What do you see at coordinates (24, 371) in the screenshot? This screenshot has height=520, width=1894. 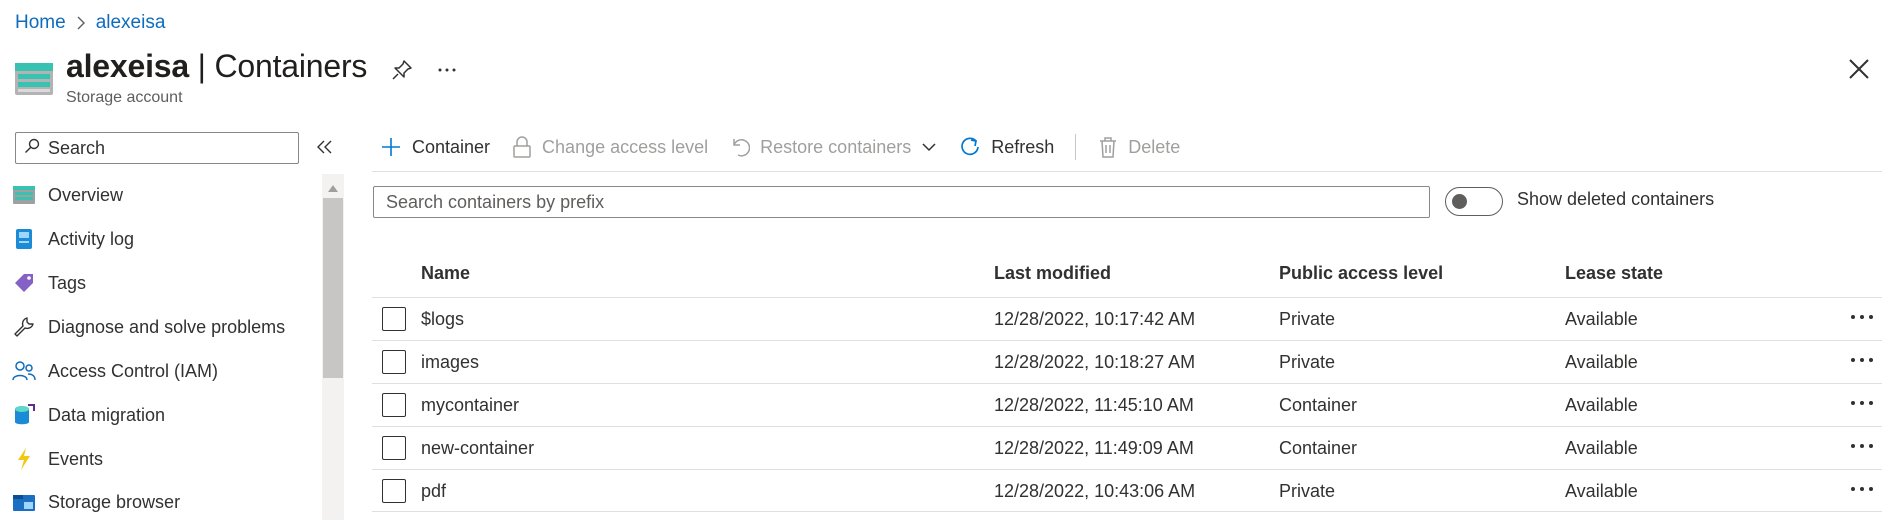 I see `people-icon` at bounding box center [24, 371].